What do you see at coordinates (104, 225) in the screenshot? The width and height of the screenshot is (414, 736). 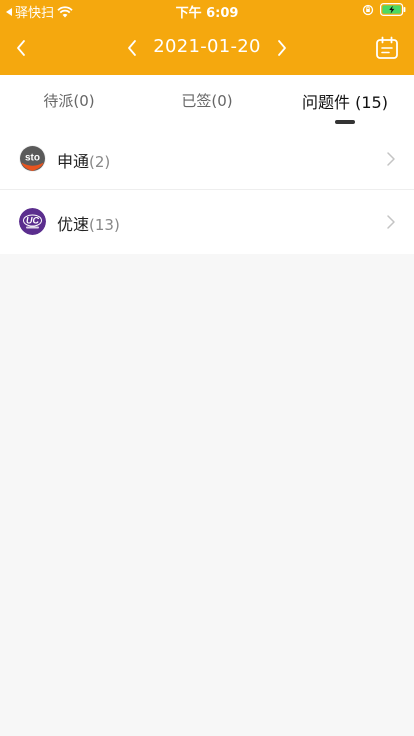 I see `carrier-count: (13)` at bounding box center [104, 225].